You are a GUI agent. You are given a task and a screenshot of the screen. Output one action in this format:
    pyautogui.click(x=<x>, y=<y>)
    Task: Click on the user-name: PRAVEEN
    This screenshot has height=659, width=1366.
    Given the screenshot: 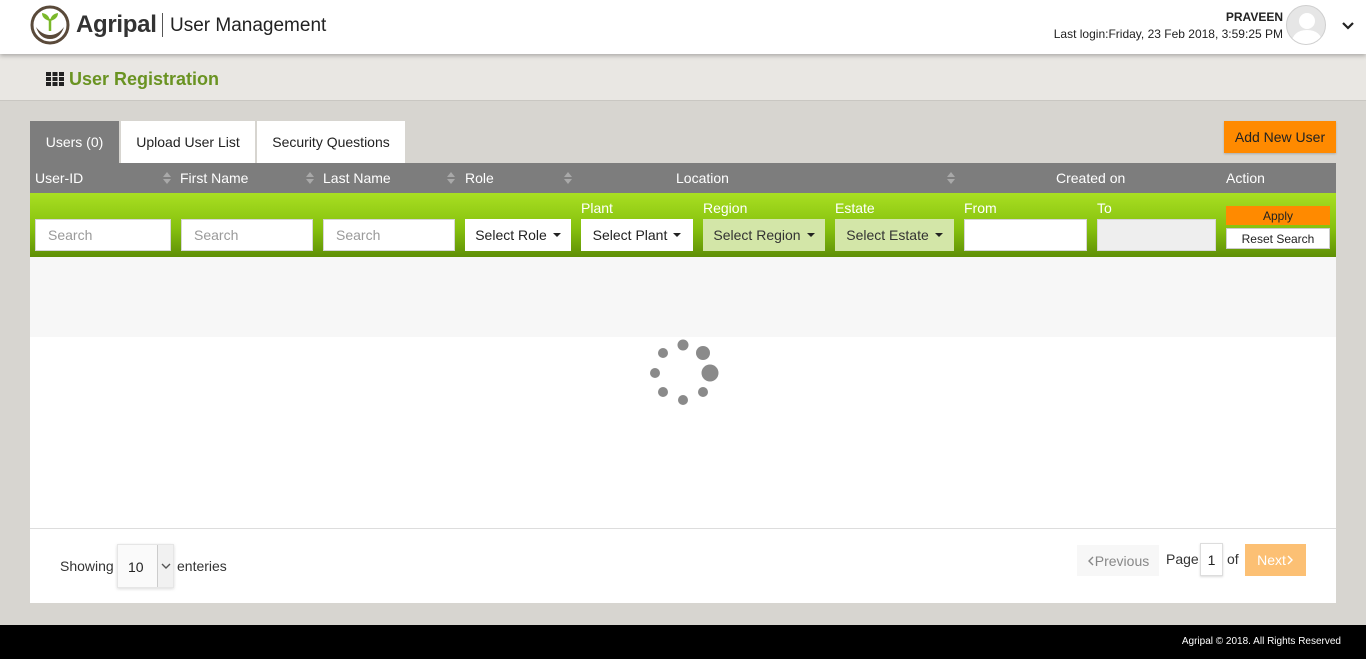 What is the action you would take?
    pyautogui.click(x=1254, y=17)
    